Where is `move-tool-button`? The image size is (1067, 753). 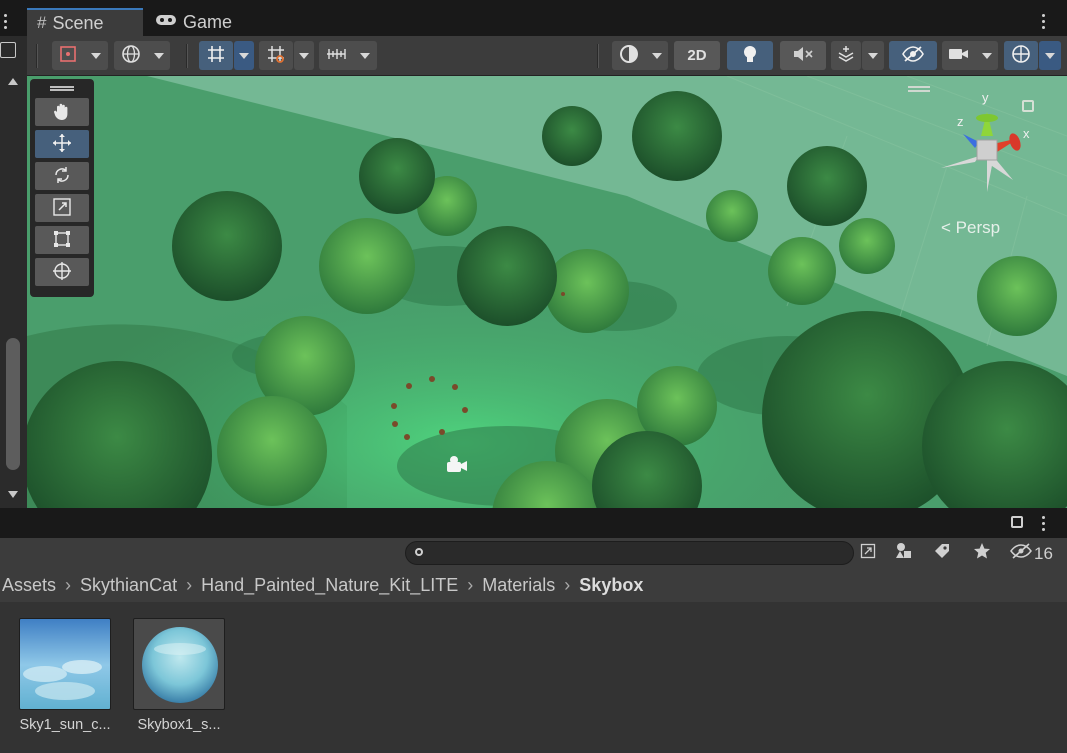 move-tool-button is located at coordinates (62, 144).